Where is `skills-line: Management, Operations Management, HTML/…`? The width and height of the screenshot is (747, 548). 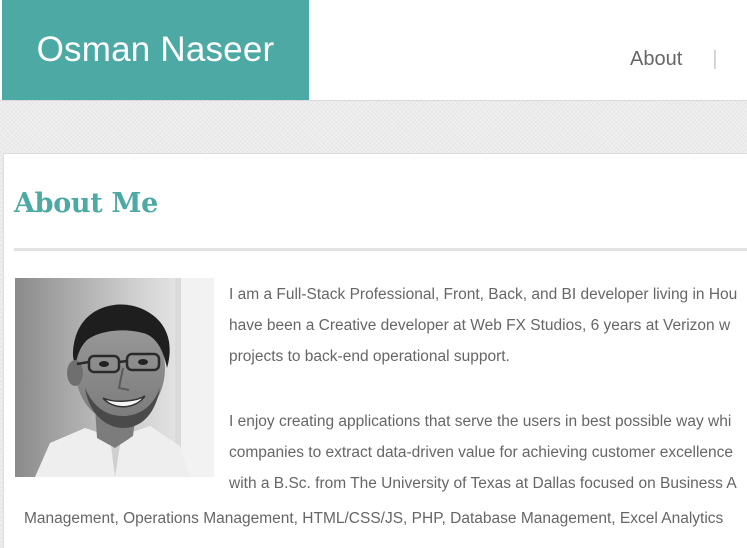
skills-line: Management, Operations Management, HTML/… is located at coordinates (374, 518).